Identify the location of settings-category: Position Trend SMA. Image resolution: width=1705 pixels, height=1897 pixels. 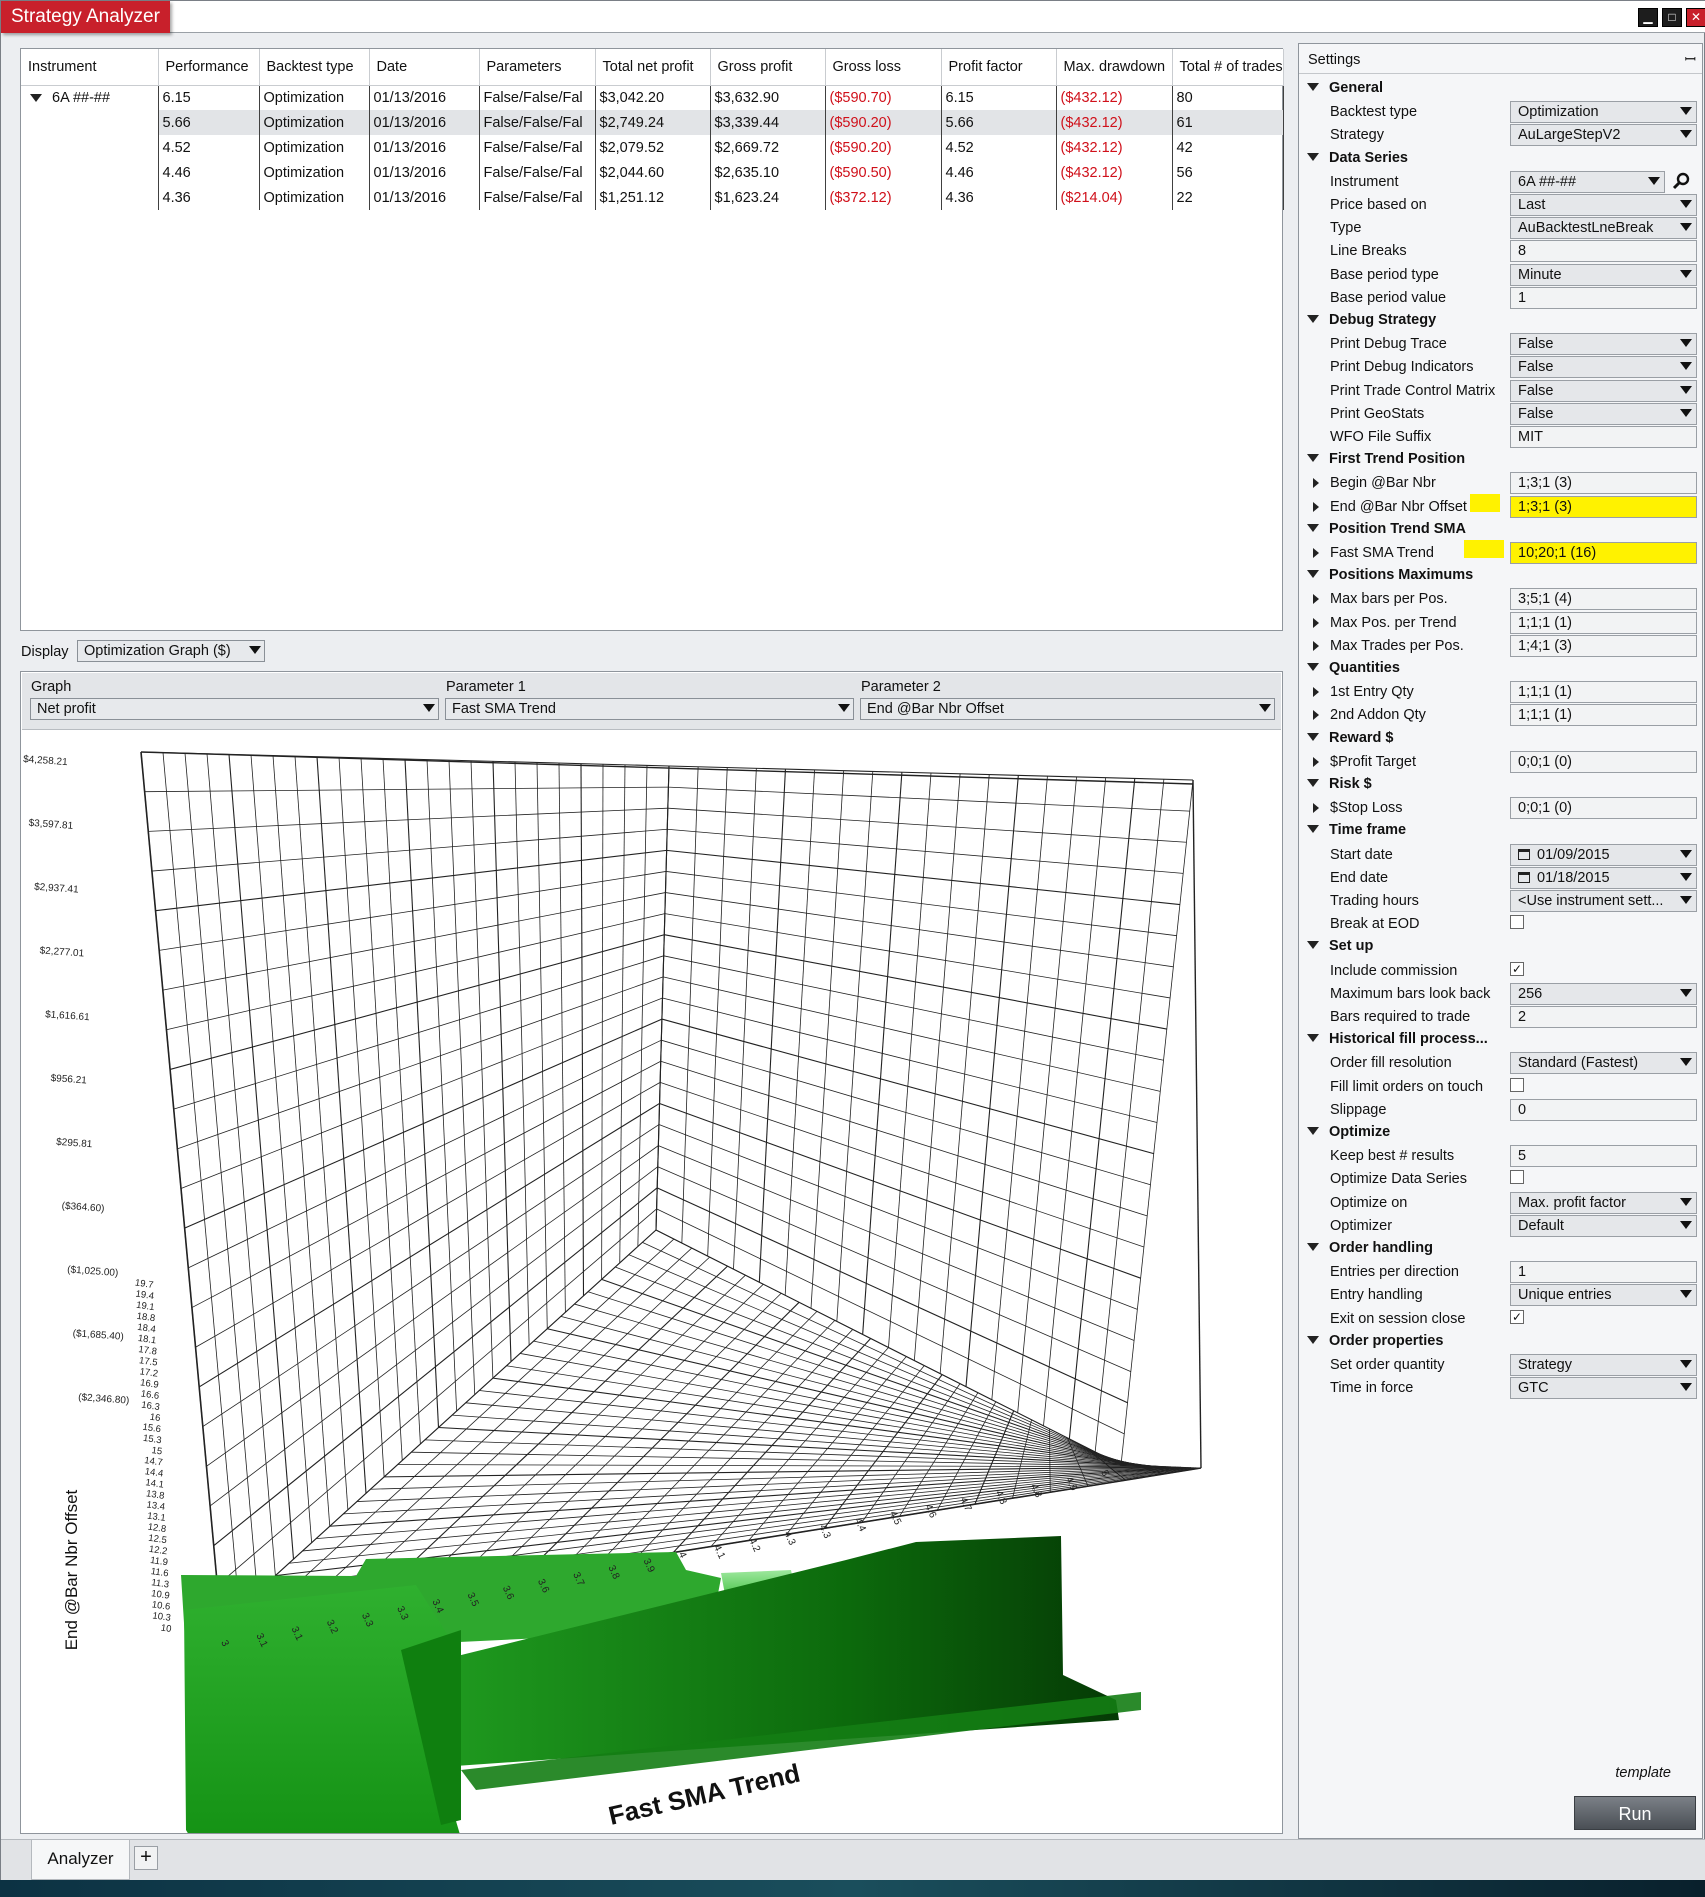
(1386, 529).